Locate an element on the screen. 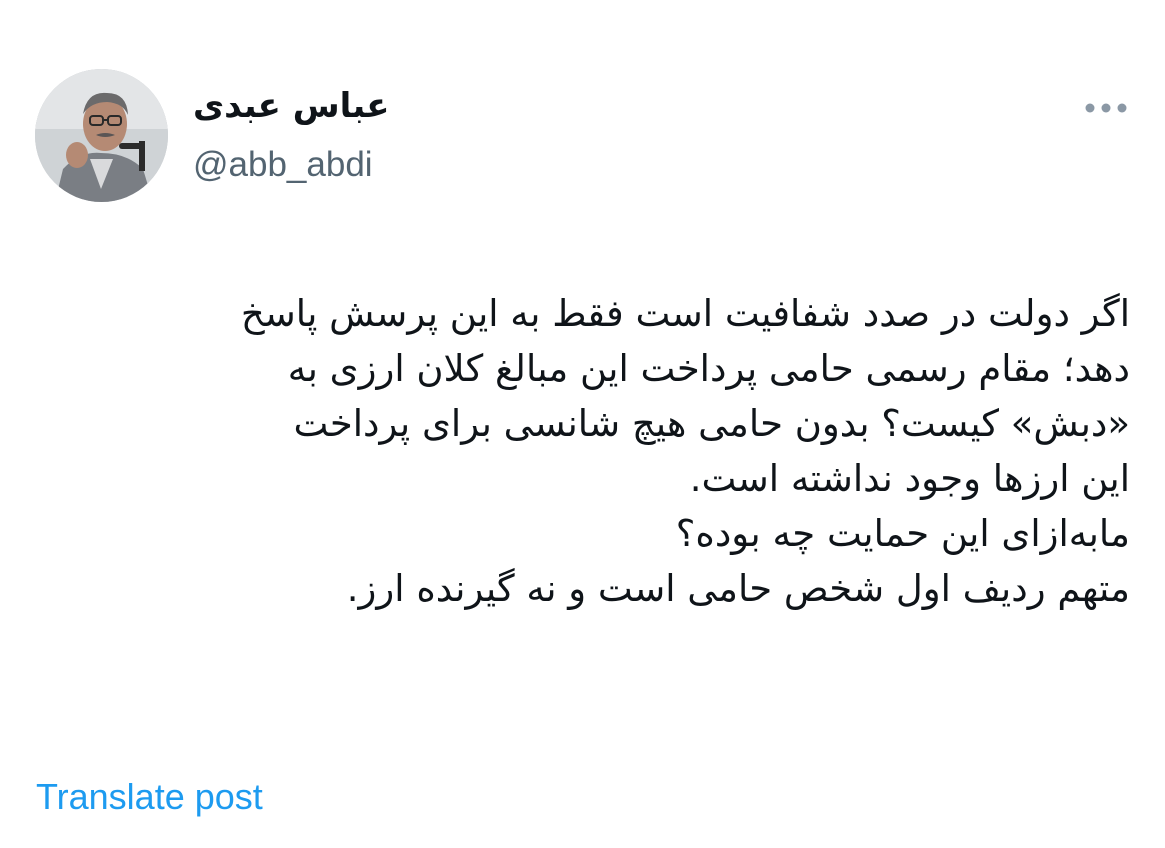  tweet-line: این ارزها وجود نداشته است. is located at coordinates (909, 478).